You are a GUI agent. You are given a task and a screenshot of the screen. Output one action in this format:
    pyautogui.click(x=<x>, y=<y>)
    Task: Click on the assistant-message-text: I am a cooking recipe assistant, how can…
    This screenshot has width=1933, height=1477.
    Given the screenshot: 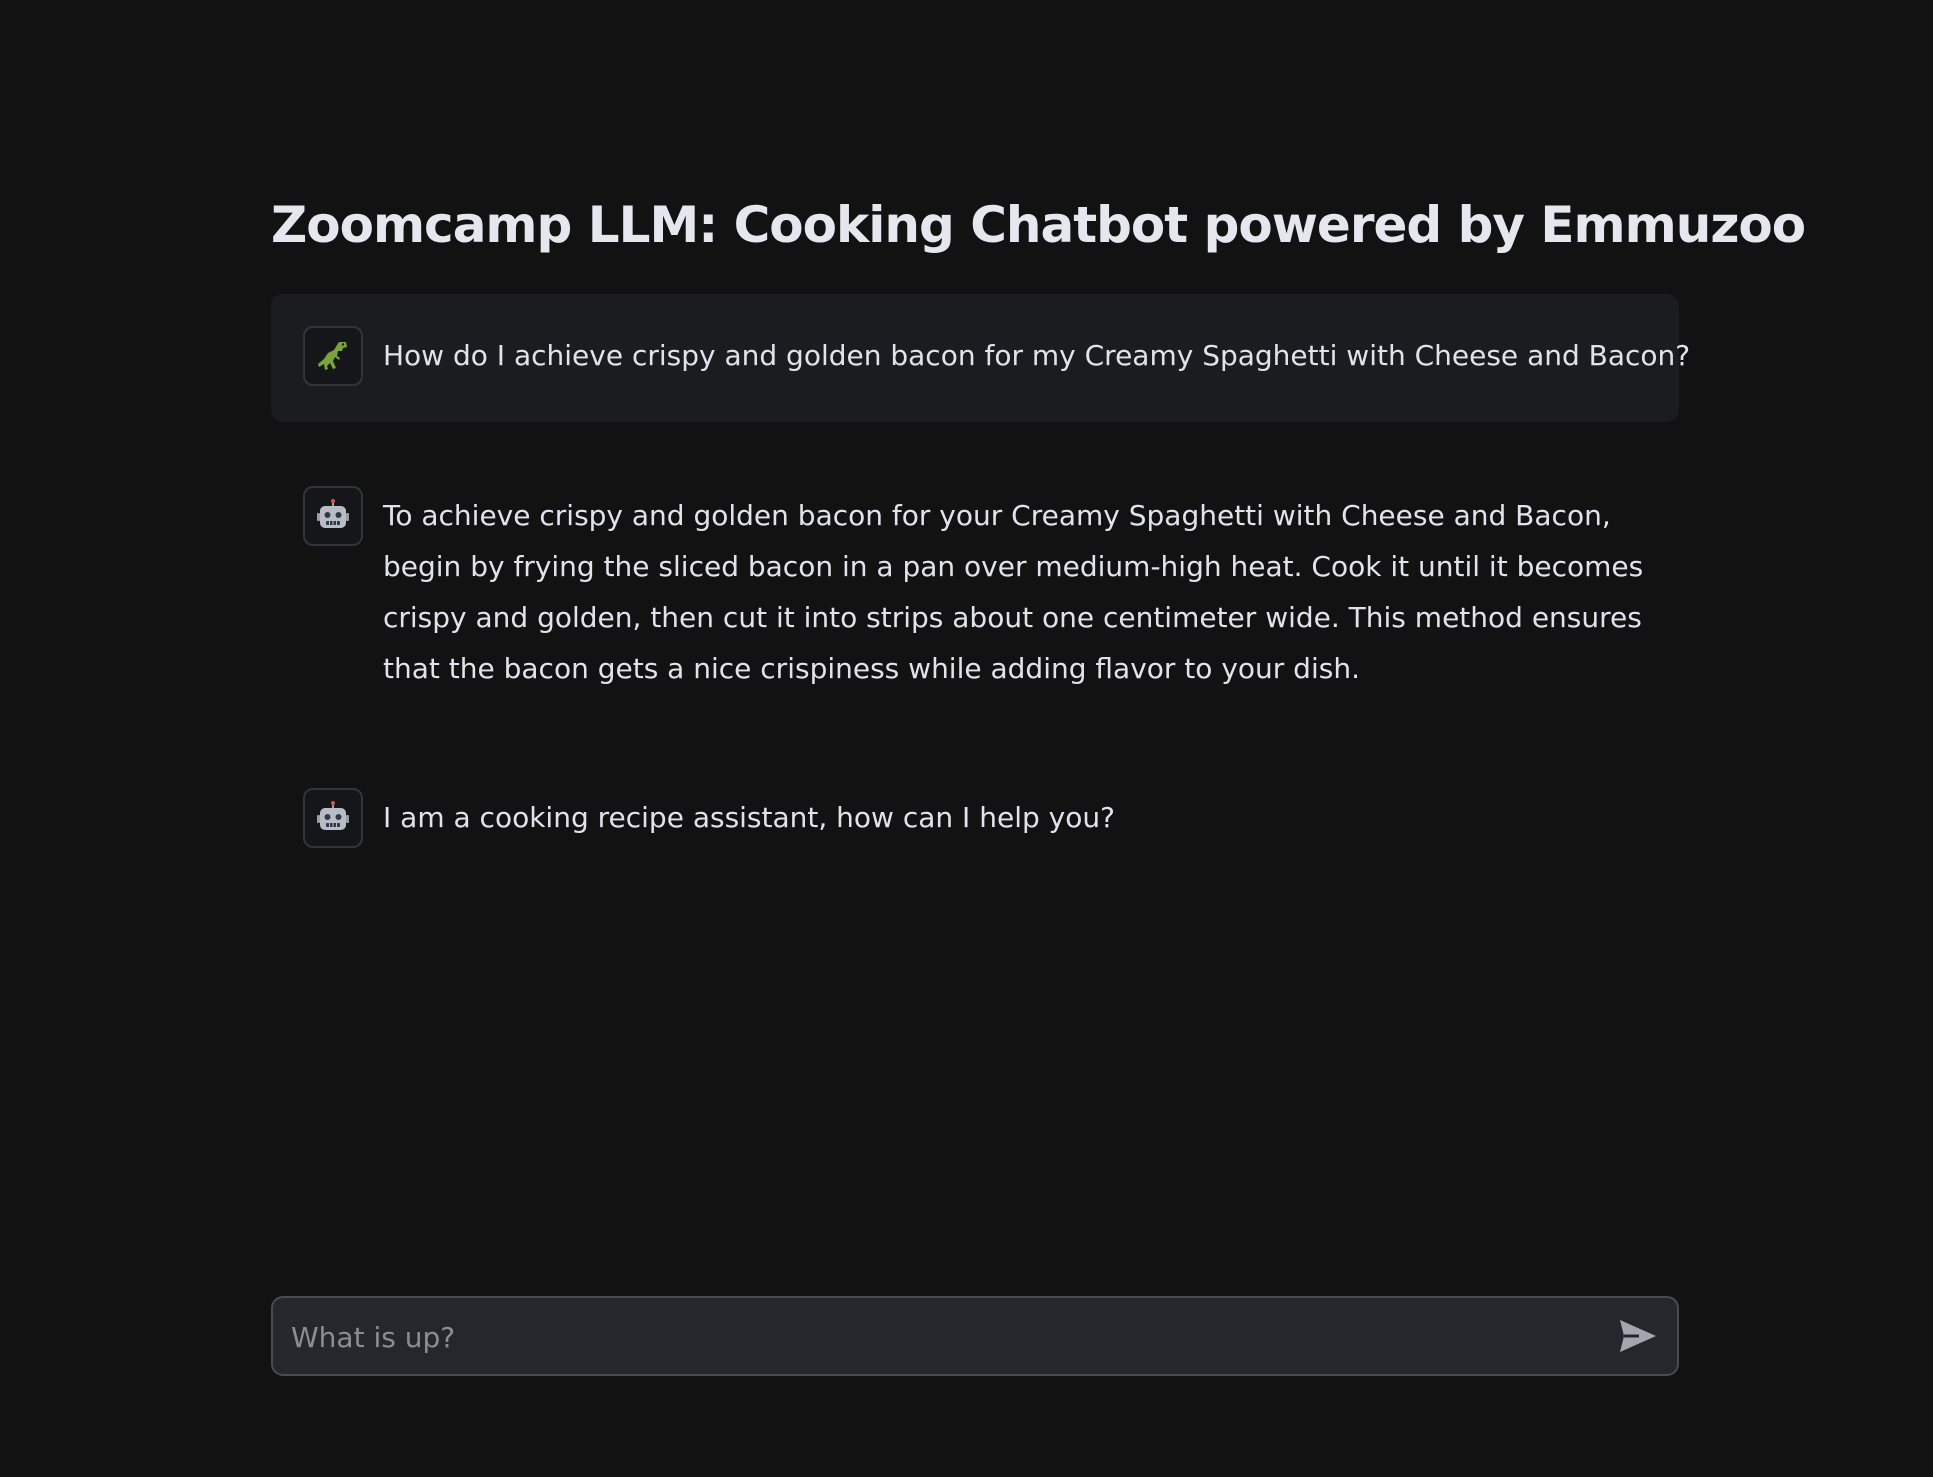 What is the action you would take?
    pyautogui.click(x=749, y=817)
    